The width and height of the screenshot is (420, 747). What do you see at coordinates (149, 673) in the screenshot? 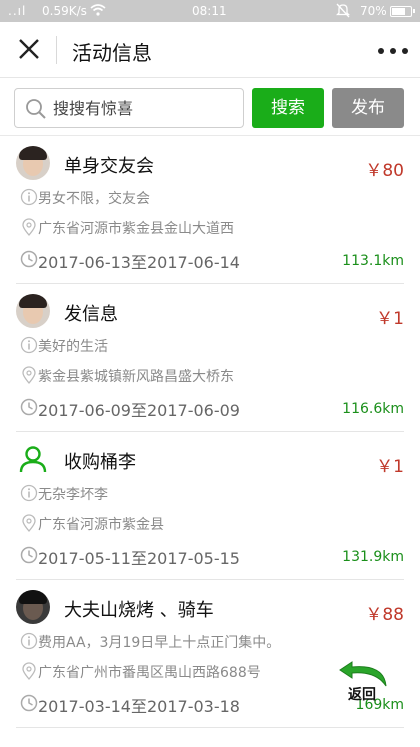
I see `event-address: 广东省广州市番禺区禺山西路688号` at bounding box center [149, 673].